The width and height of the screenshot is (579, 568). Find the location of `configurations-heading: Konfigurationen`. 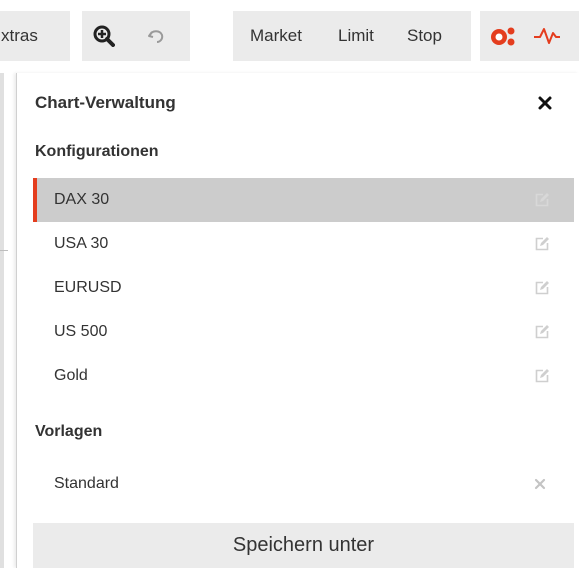

configurations-heading: Konfigurationen is located at coordinates (97, 151).